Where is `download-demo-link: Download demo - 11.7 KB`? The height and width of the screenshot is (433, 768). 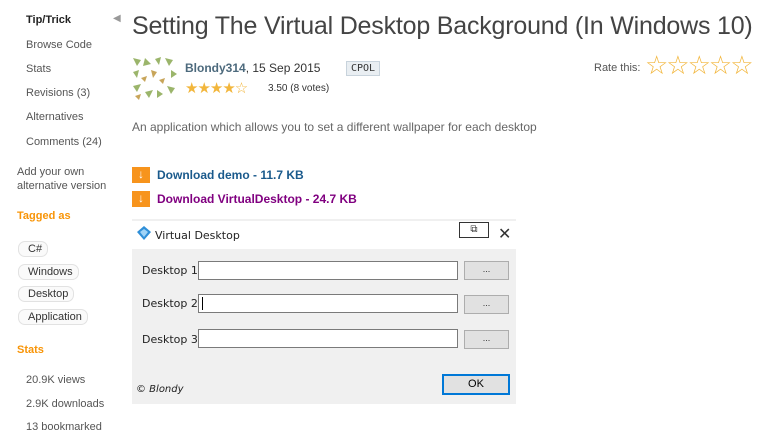
download-demo-link: Download demo - 11.7 KB is located at coordinates (230, 175).